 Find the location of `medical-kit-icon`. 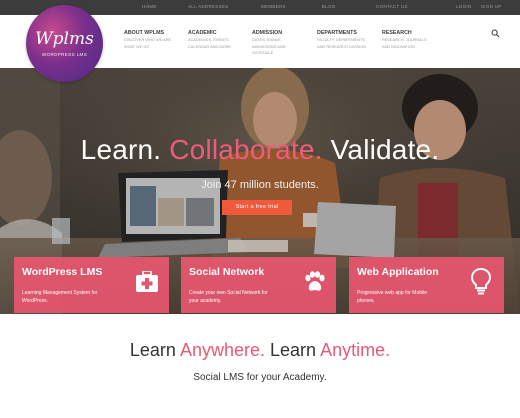

medical-kit-icon is located at coordinates (147, 281).